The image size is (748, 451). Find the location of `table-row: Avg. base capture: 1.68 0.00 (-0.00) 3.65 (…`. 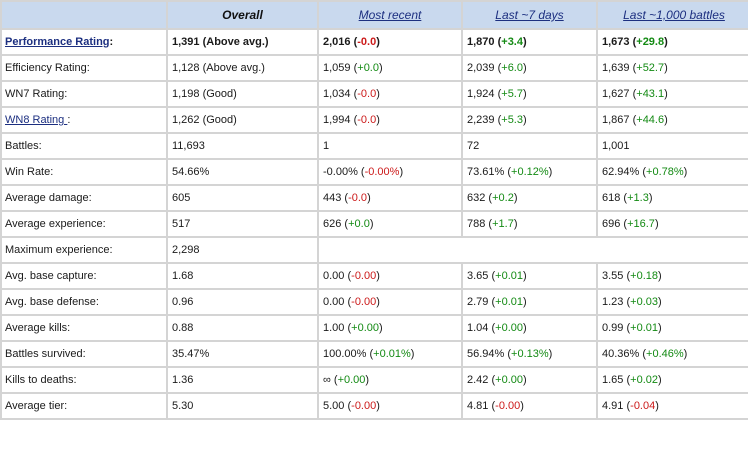

table-row: Avg. base capture: 1.68 0.00 (-0.00) 3.65 (… is located at coordinates (374, 276).